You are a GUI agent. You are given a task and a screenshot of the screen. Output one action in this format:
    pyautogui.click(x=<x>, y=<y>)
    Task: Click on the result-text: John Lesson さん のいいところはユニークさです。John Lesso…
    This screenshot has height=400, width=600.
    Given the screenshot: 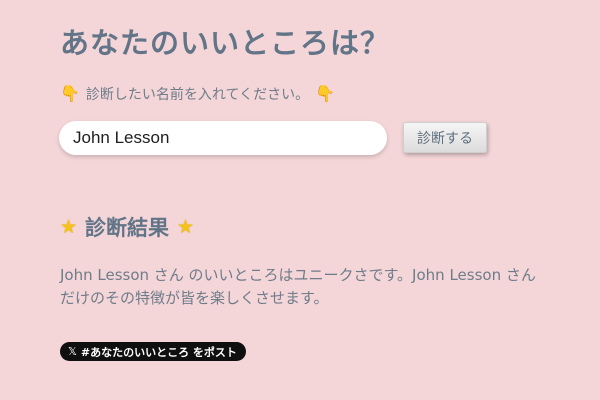 What is the action you would take?
    pyautogui.click(x=298, y=286)
    